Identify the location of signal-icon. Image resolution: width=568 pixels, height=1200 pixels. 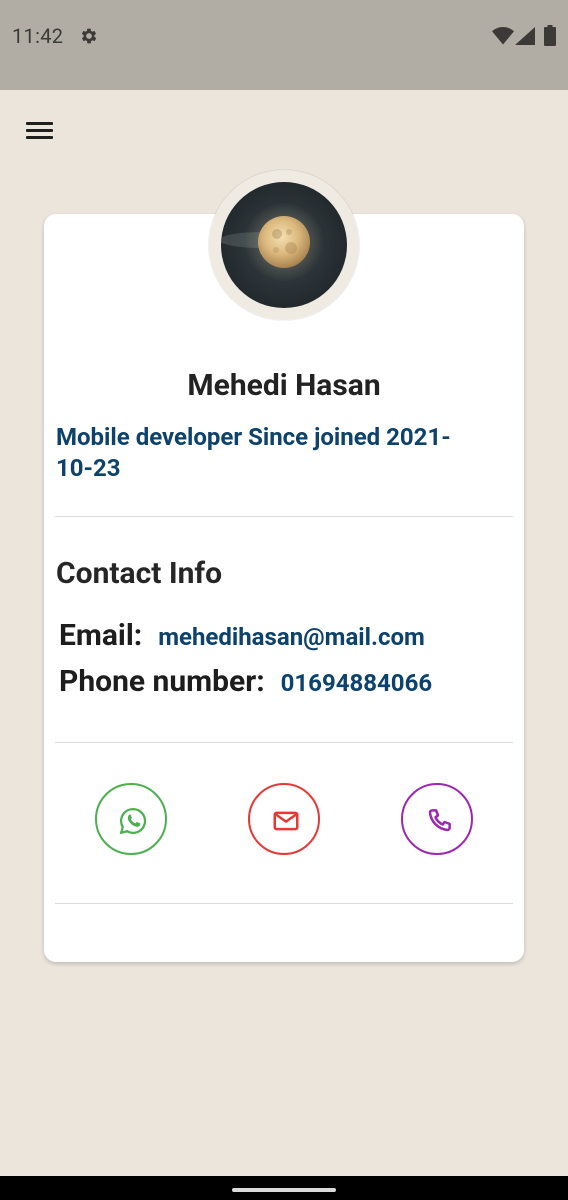
(525, 36).